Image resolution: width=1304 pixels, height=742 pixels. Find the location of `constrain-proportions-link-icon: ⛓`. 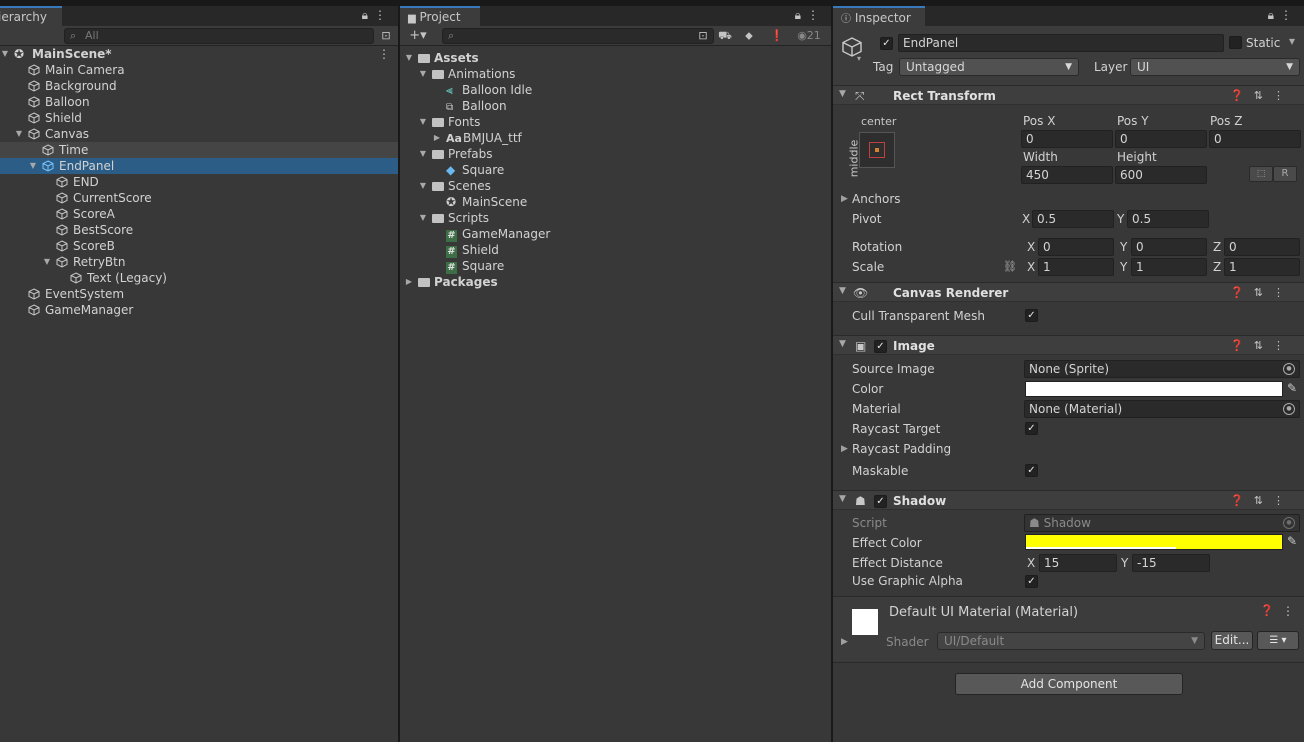

constrain-proportions-link-icon: ⛓ is located at coordinates (1010, 266).